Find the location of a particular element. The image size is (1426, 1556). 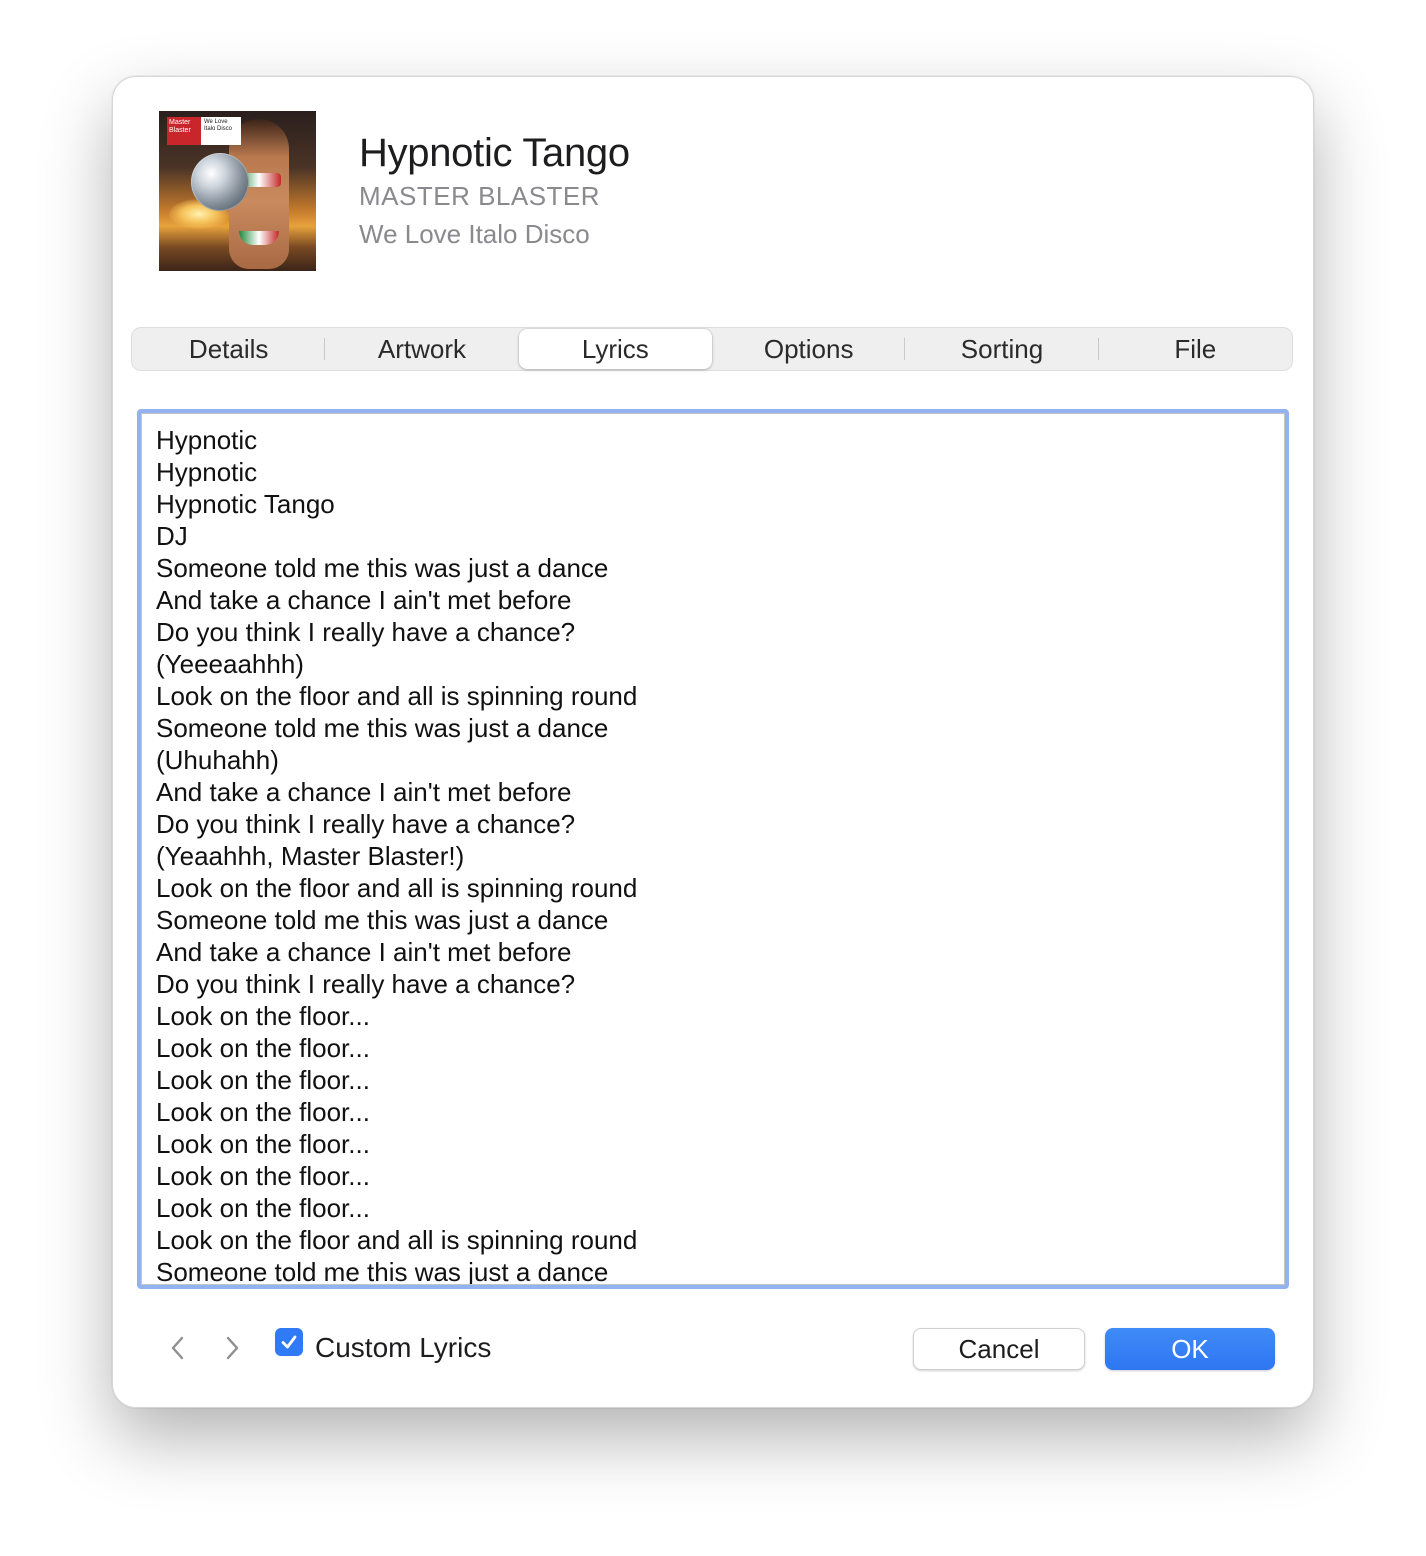

ok-button: OK is located at coordinates (1190, 1349).